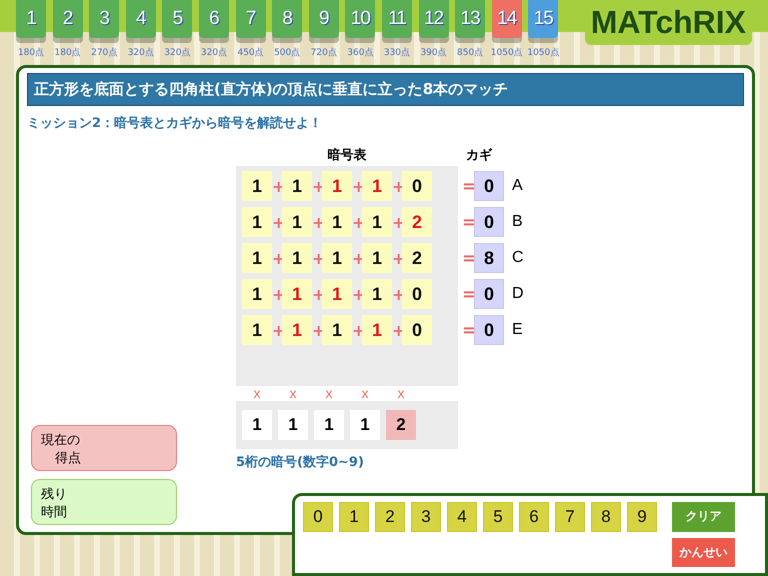  What do you see at coordinates (347, 155) in the screenshot?
I see `table-heading: 暗号表` at bounding box center [347, 155].